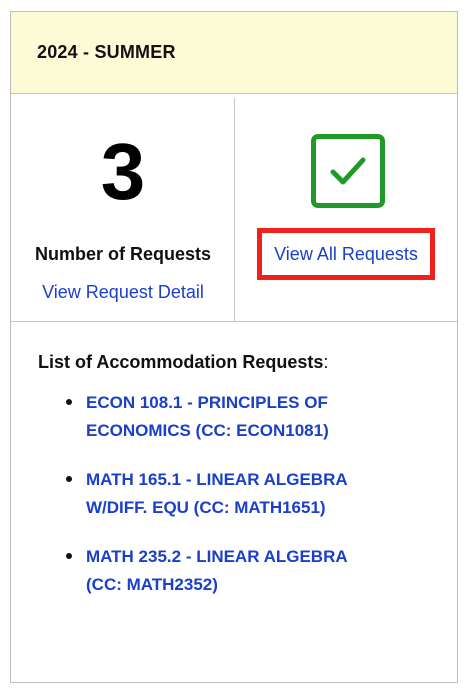 The width and height of the screenshot is (470, 700). What do you see at coordinates (234, 53) in the screenshot?
I see `term-header: 2024 - SUMMER` at bounding box center [234, 53].